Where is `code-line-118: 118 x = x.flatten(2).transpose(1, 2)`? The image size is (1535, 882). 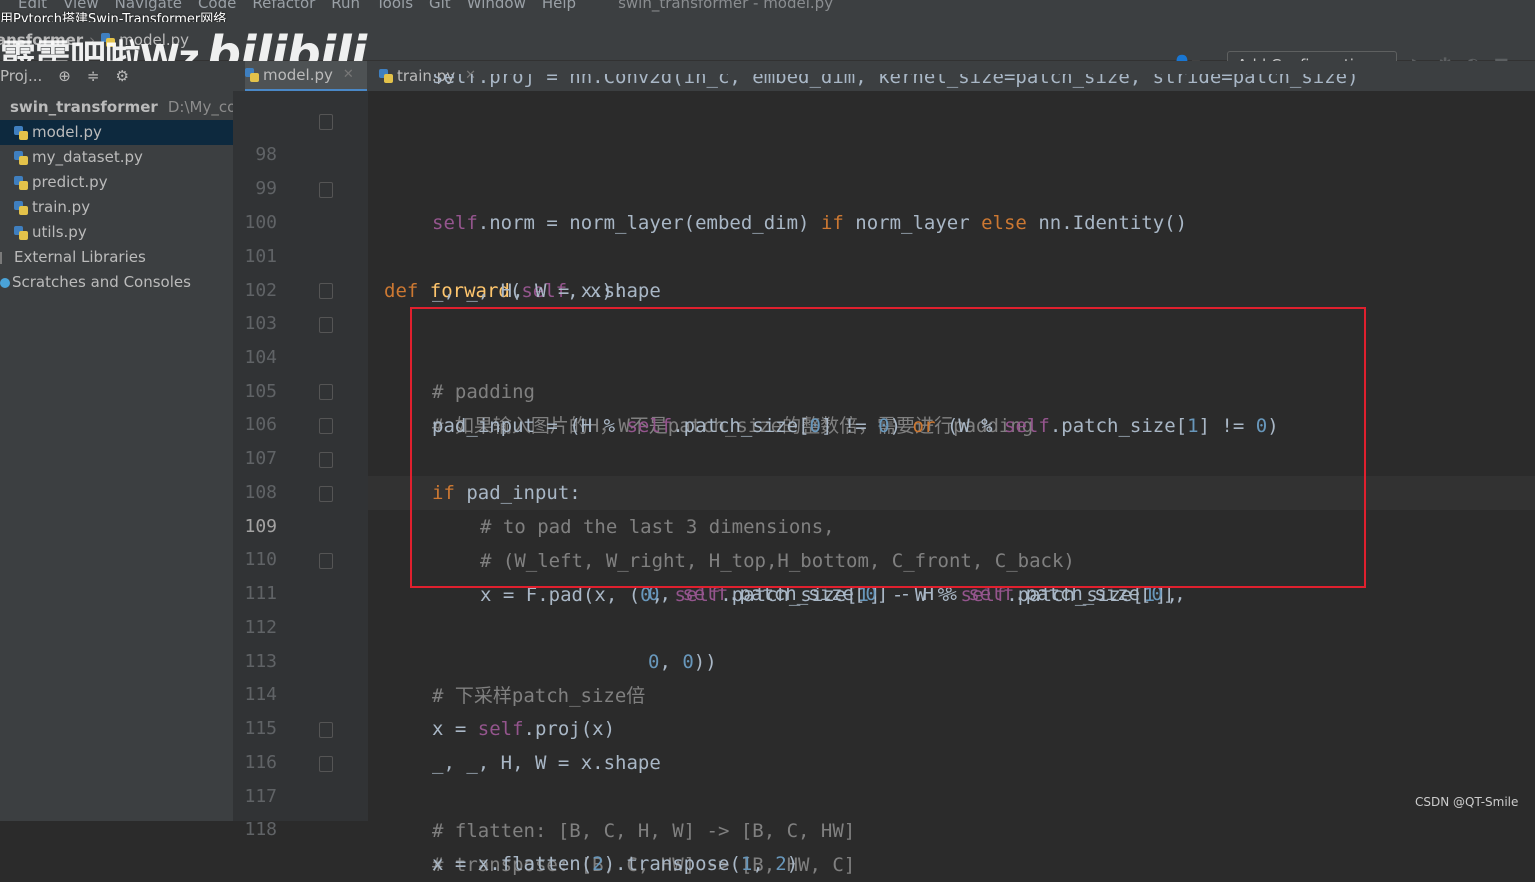
code-line-118: 118 x = x.flatten(2).transpose(1, 2) is located at coordinates (767, 827).